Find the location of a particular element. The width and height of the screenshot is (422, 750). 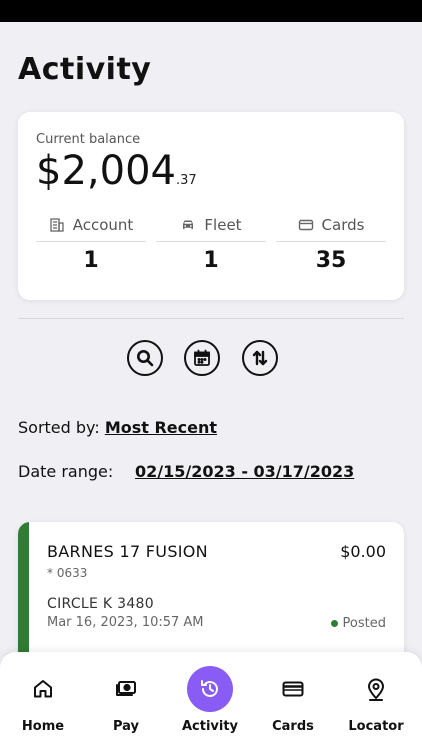

transaction-card-number: * 0633 is located at coordinates (67, 573).